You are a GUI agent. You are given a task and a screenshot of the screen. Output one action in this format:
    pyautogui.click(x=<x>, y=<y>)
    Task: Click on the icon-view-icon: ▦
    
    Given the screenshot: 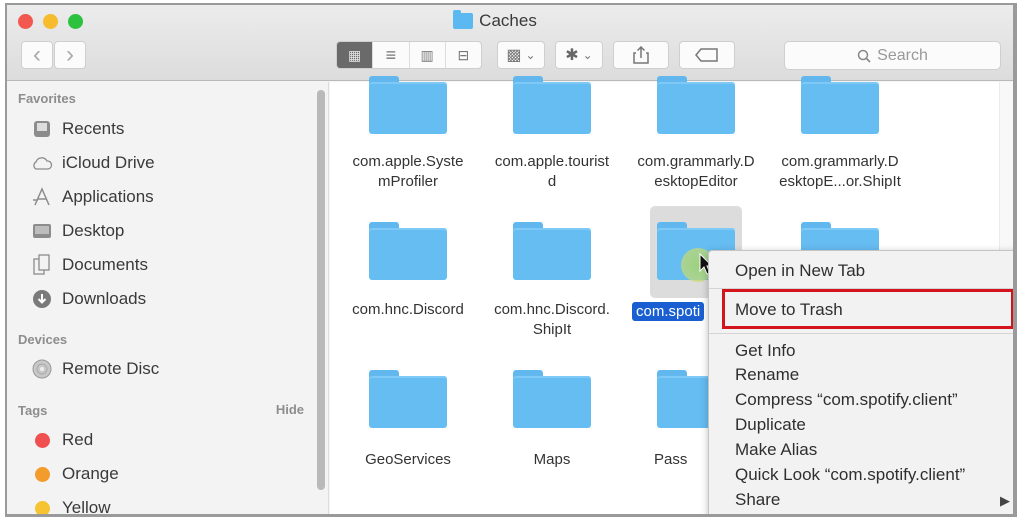 What is the action you would take?
    pyautogui.click(x=355, y=54)
    